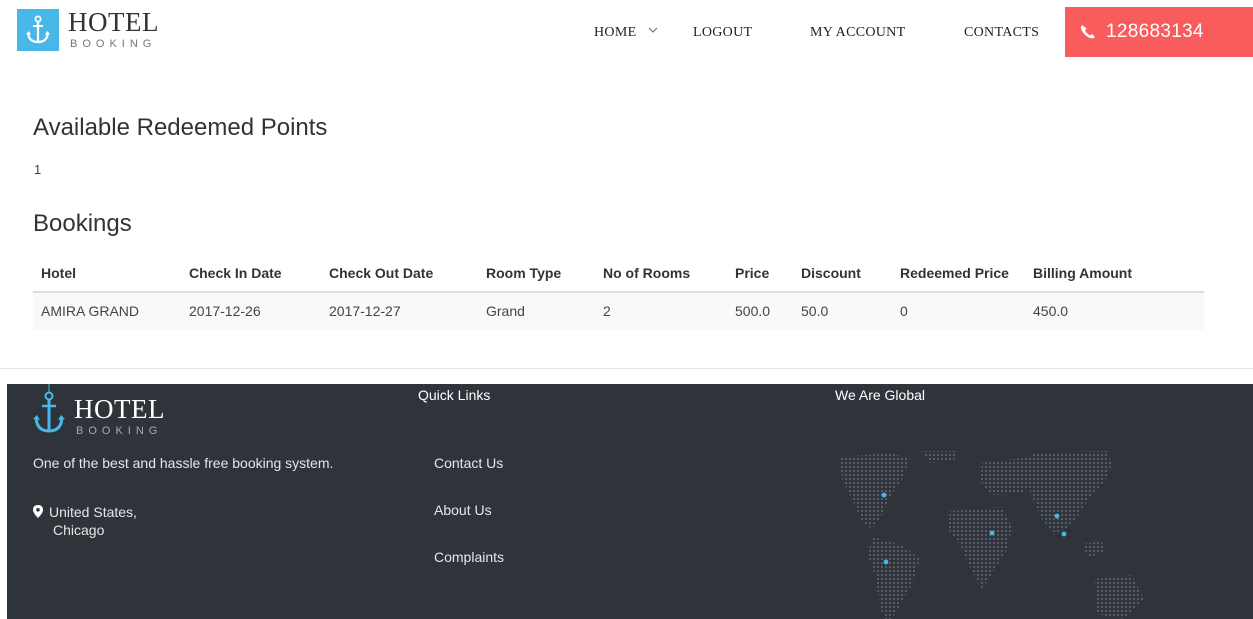  I want to click on nav-logout: LOGOUT, so click(722, 33).